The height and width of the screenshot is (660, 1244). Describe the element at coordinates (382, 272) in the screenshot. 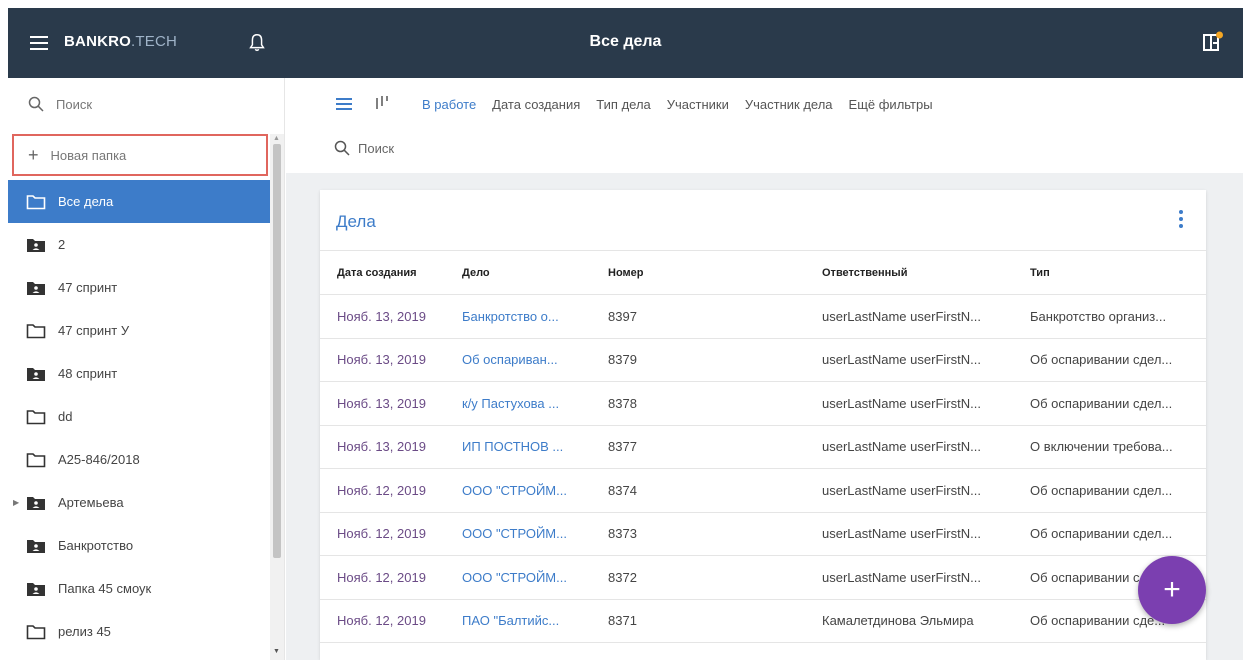

I see `column-header: Дата создания` at that location.